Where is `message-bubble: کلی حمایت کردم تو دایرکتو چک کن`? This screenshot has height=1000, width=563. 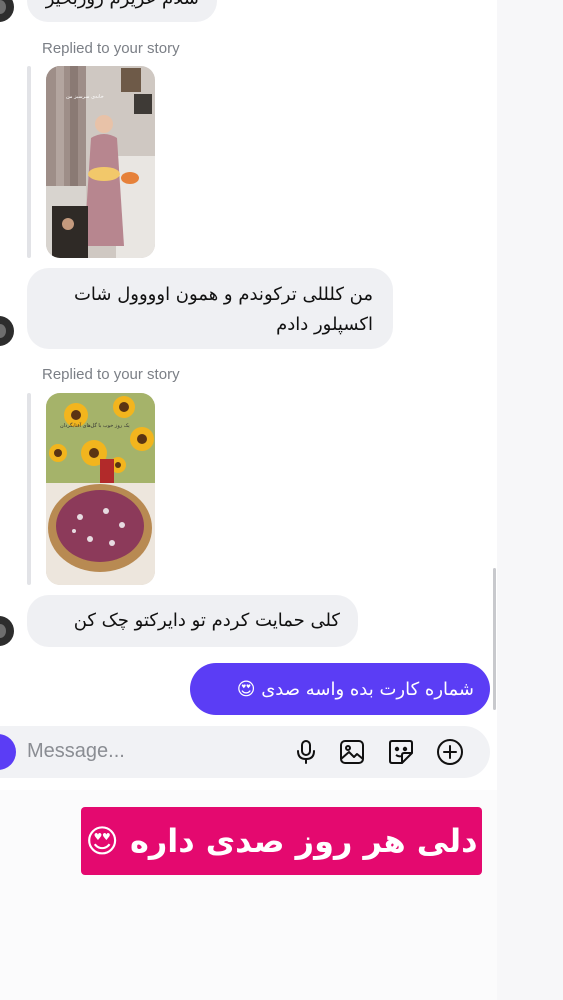 message-bubble: کلی حمایت کردم تو دایرکتو چک کن is located at coordinates (192, 621).